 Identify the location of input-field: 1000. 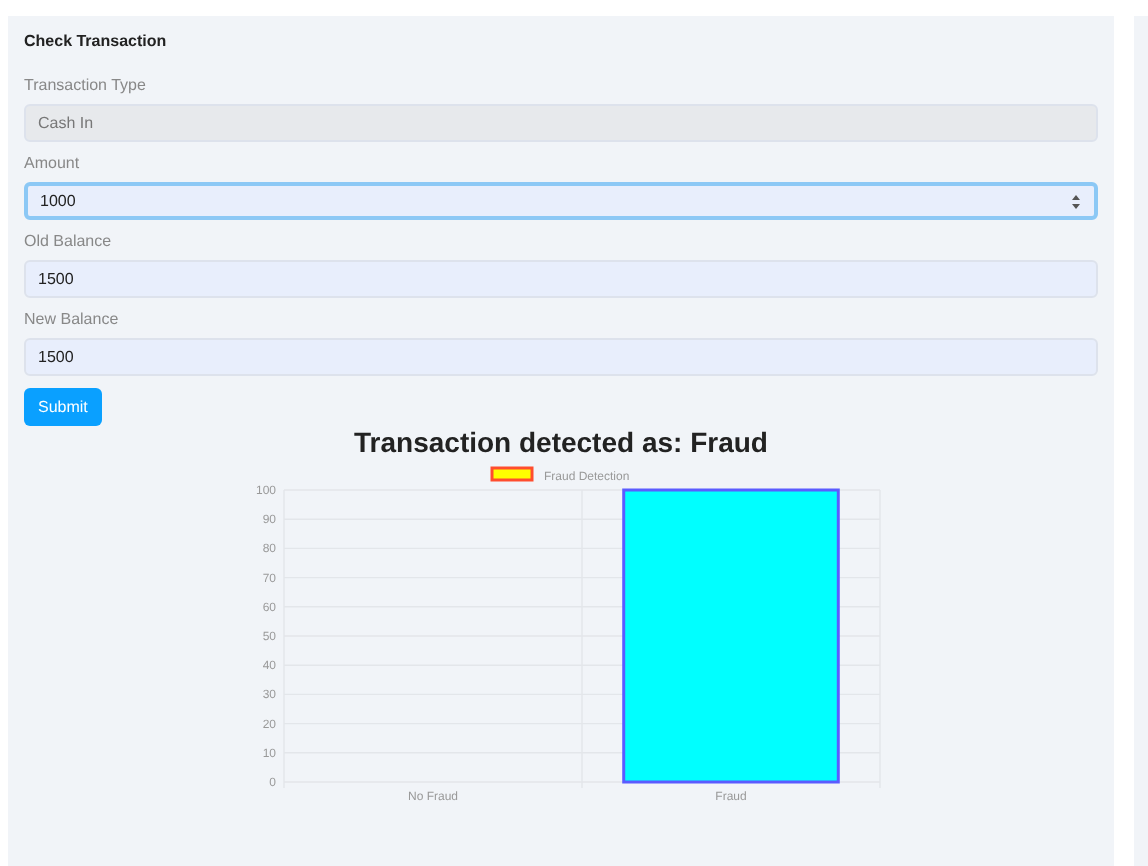
(561, 201).